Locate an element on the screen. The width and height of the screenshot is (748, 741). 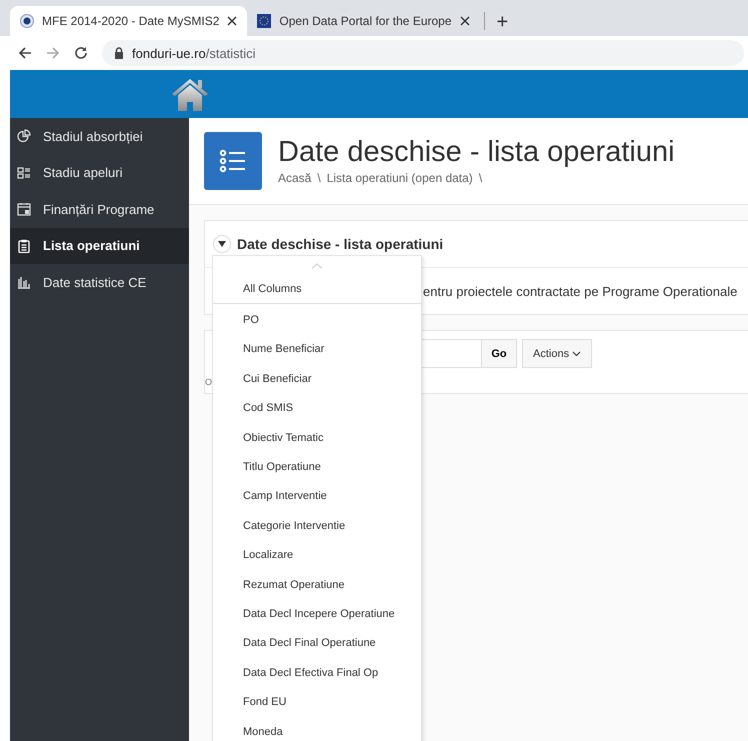
actions-button: Actions is located at coordinates (557, 353).